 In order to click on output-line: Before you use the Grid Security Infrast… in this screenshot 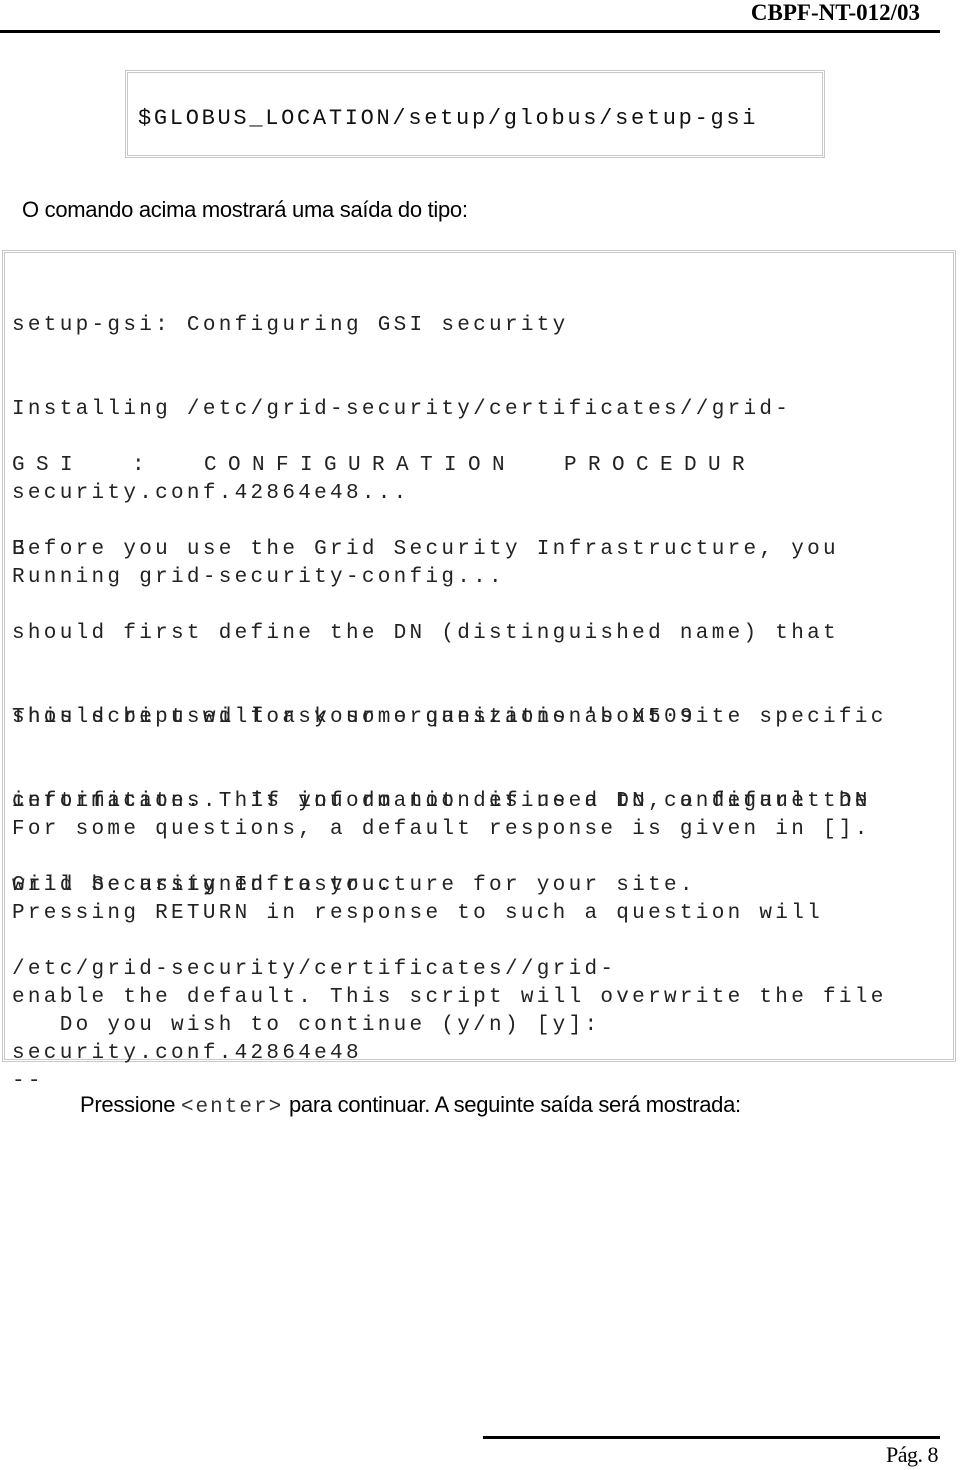, I will do `click(425, 549)`.